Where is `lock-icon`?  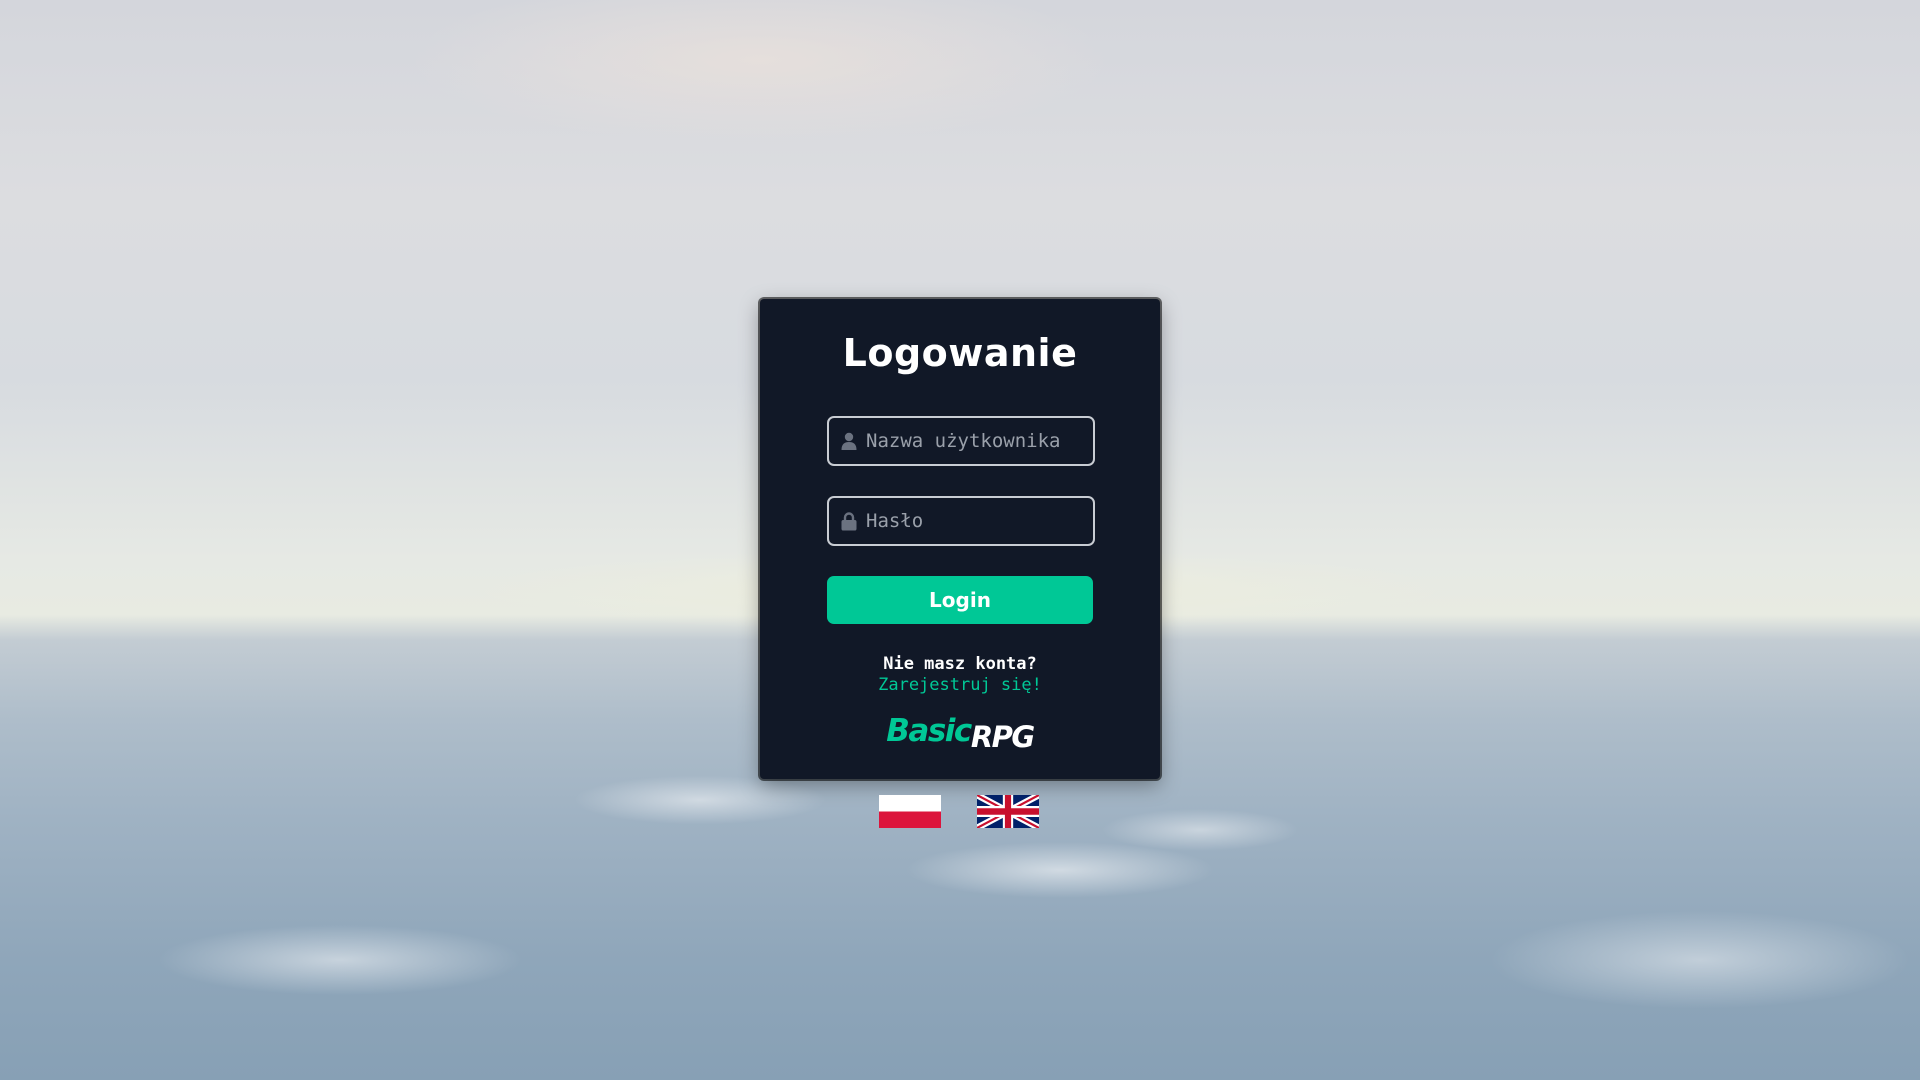 lock-icon is located at coordinates (849, 521).